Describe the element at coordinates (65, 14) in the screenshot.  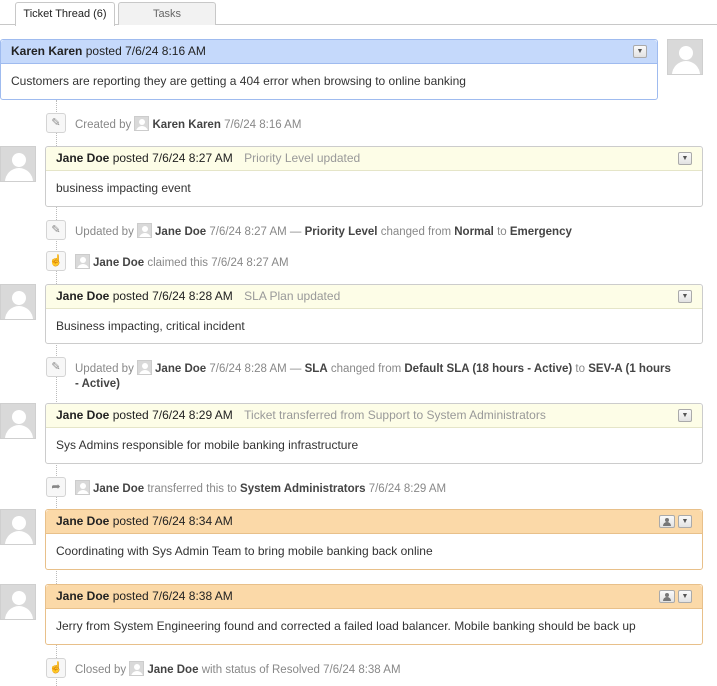
I see `tab-ticket-thread: Ticket Thread (6)` at that location.